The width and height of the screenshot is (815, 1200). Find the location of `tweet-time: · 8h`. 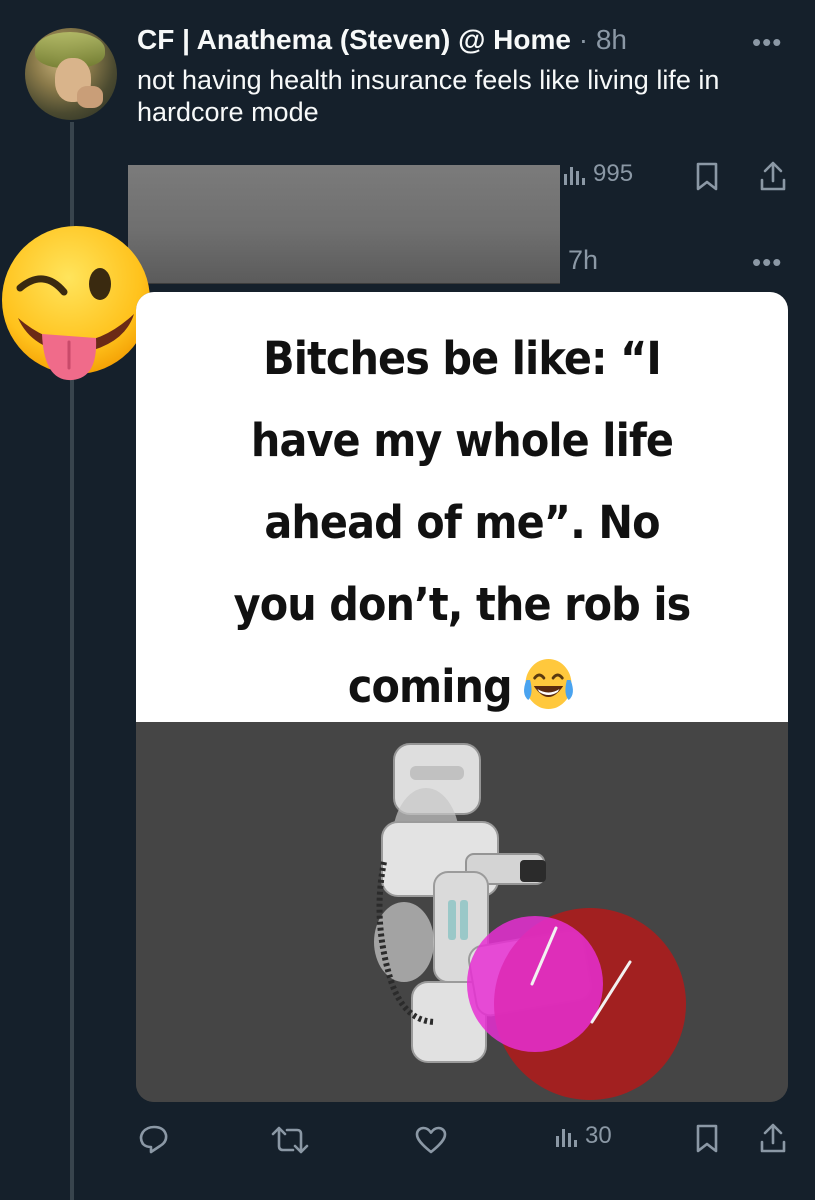

tweet-time: · 8h is located at coordinates (603, 39).